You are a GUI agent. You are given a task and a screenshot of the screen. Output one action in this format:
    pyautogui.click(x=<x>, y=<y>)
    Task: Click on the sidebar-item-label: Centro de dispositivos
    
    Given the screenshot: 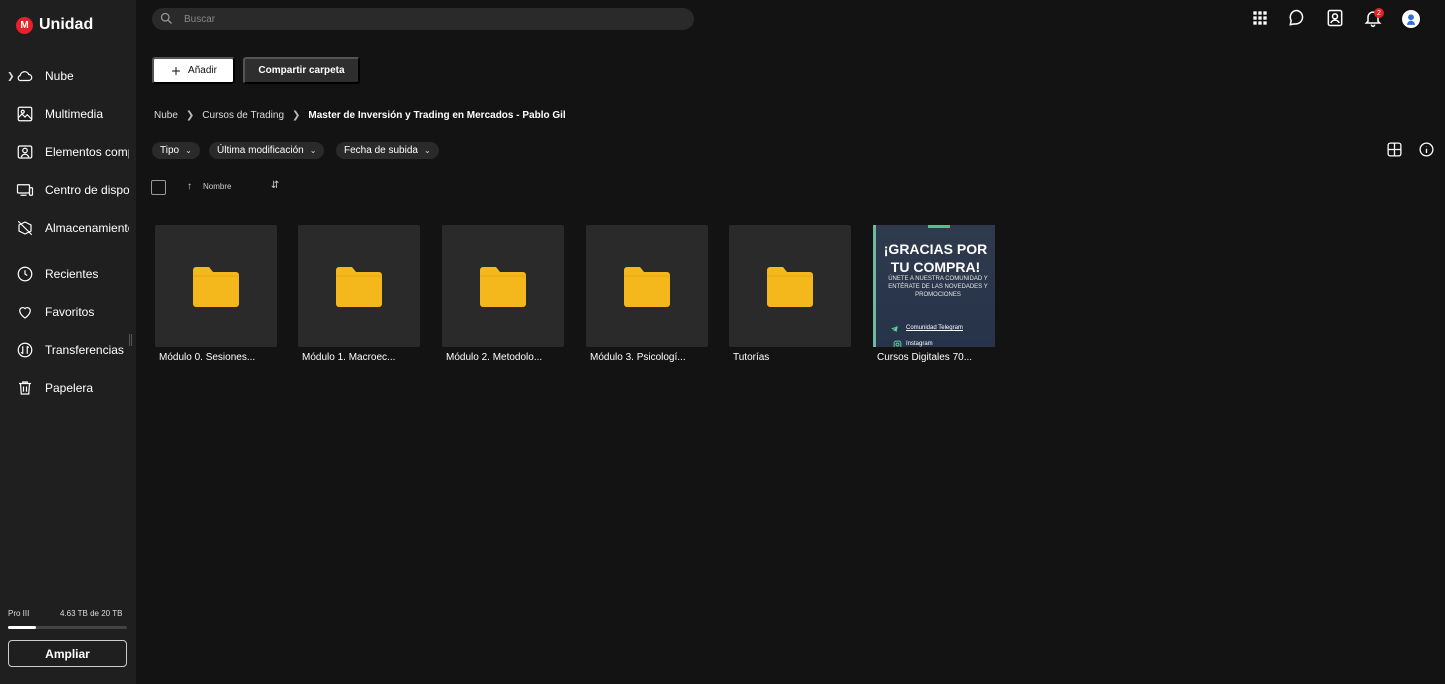 What is the action you would take?
    pyautogui.click(x=87, y=190)
    